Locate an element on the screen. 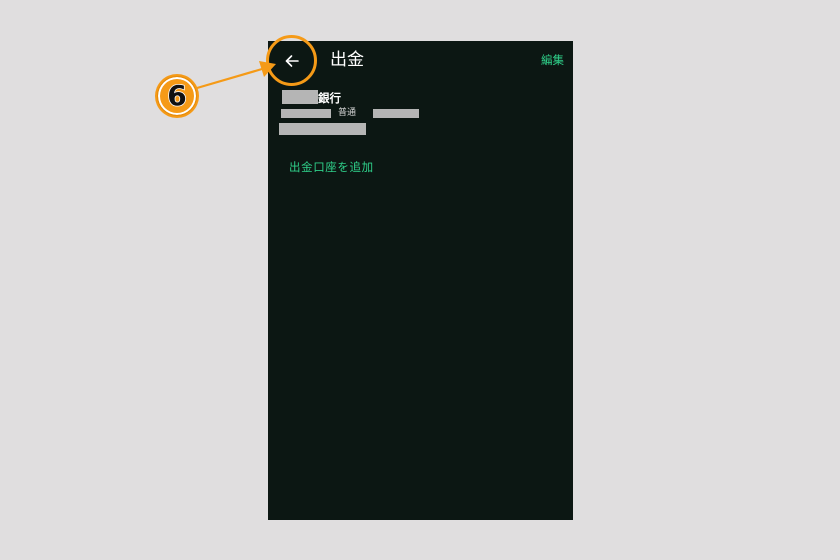 The height and width of the screenshot is (560, 840). step-number: 6 is located at coordinates (176, 95).